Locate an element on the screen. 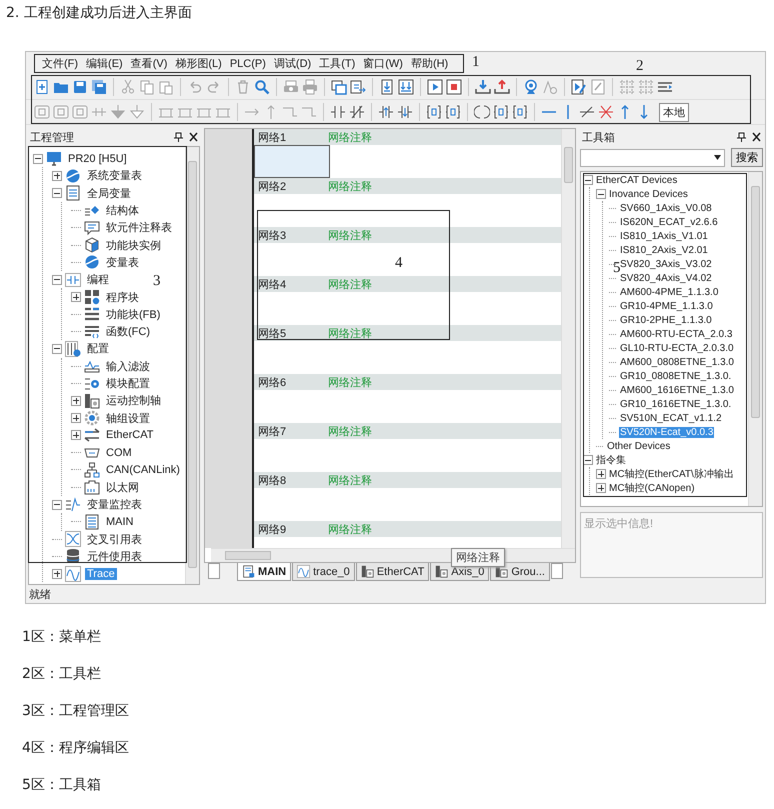 The height and width of the screenshot is (809, 774). menu-item: 工具(T) is located at coordinates (337, 63).